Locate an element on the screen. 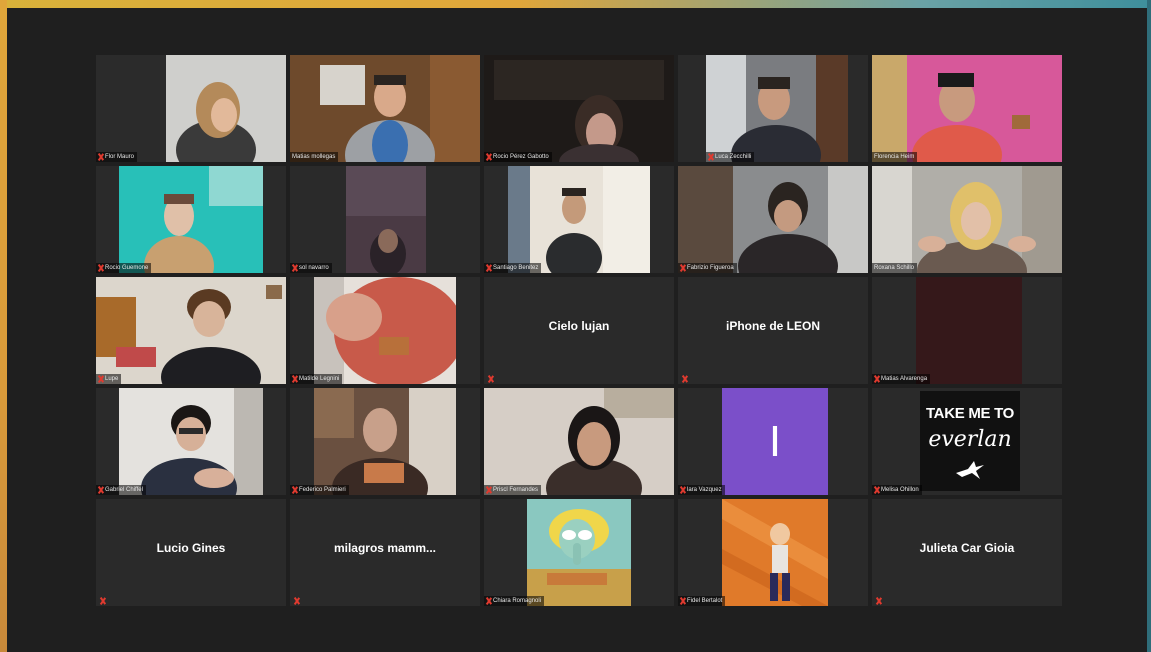 The height and width of the screenshot is (652, 1151). participant-name-label: Federico Palmieri is located at coordinates (319, 490).